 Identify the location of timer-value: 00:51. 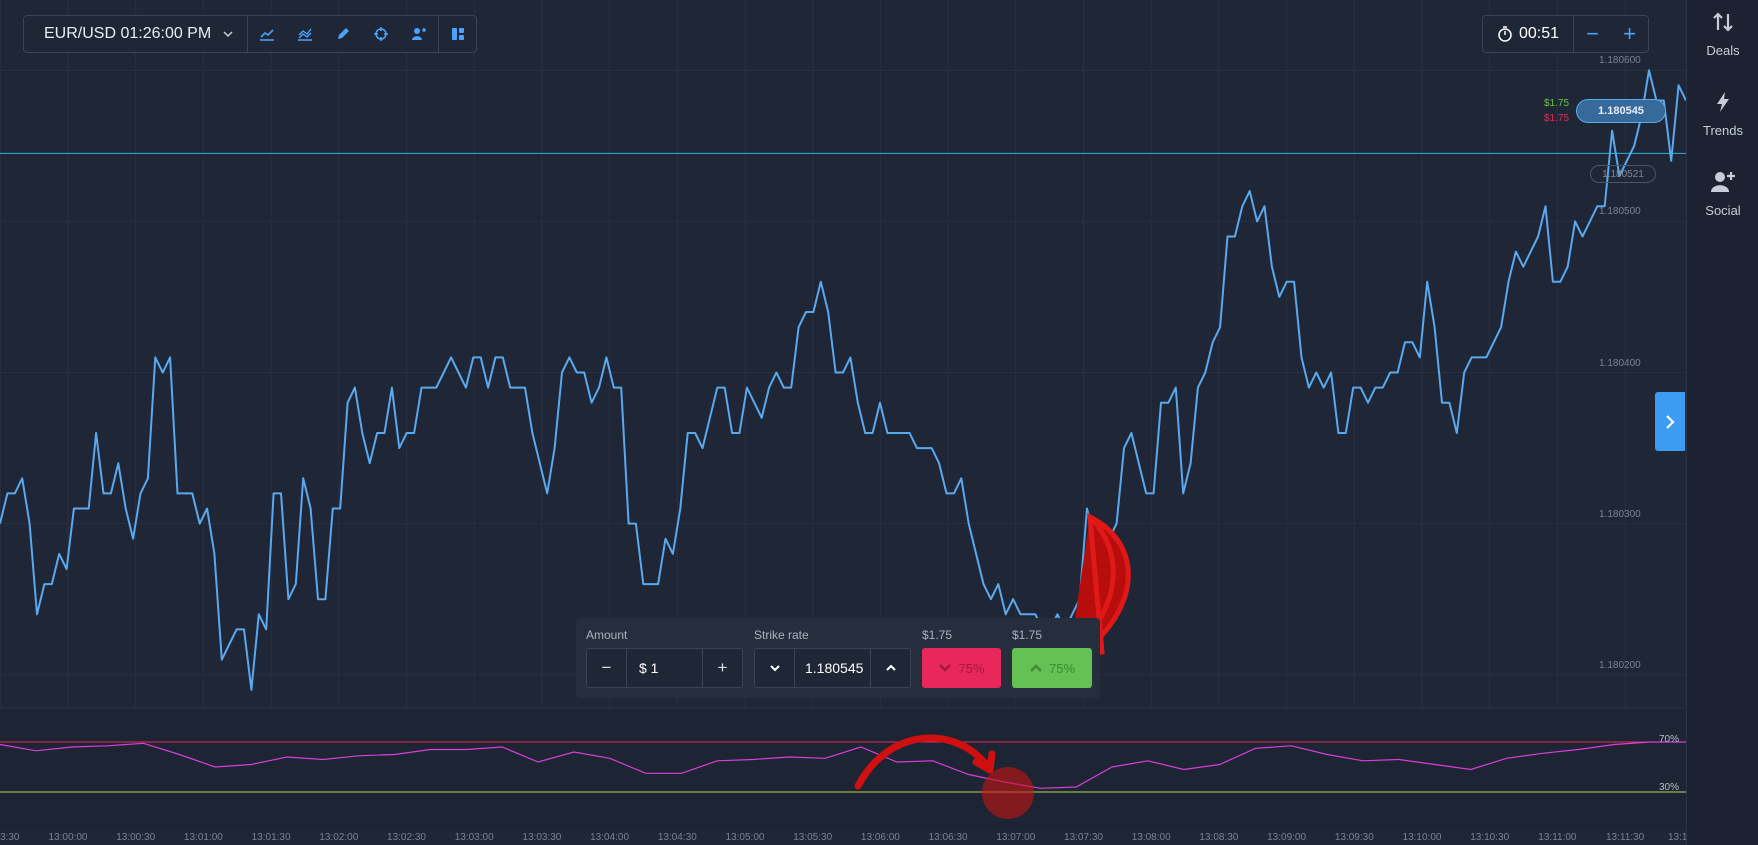
(1539, 33).